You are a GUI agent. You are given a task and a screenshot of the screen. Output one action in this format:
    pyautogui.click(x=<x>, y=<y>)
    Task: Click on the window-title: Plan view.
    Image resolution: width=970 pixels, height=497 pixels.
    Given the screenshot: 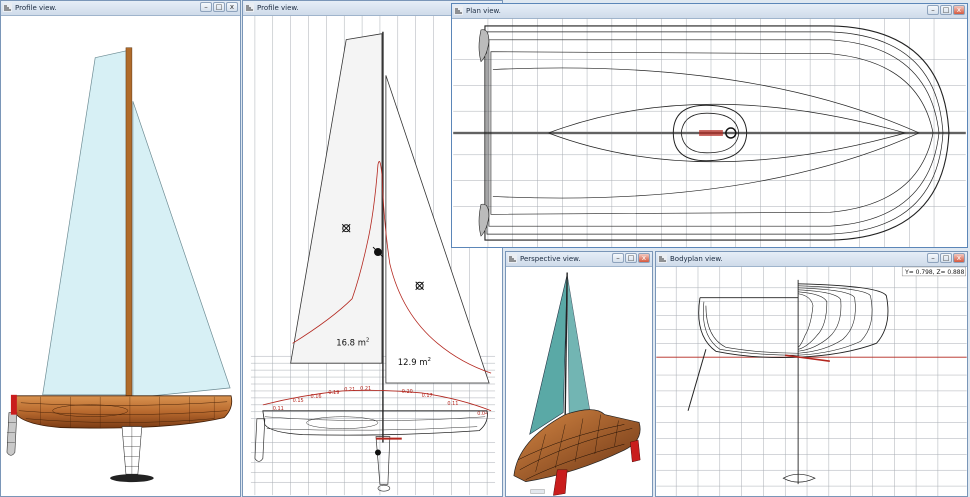 What is the action you would take?
    pyautogui.click(x=483, y=11)
    